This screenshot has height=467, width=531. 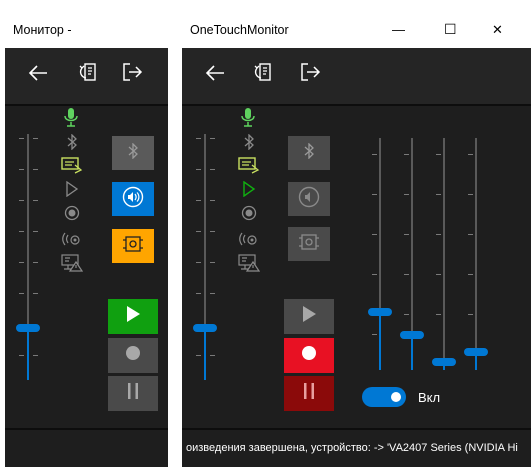 I want to click on left-volume-fill, so click(x=28, y=354).